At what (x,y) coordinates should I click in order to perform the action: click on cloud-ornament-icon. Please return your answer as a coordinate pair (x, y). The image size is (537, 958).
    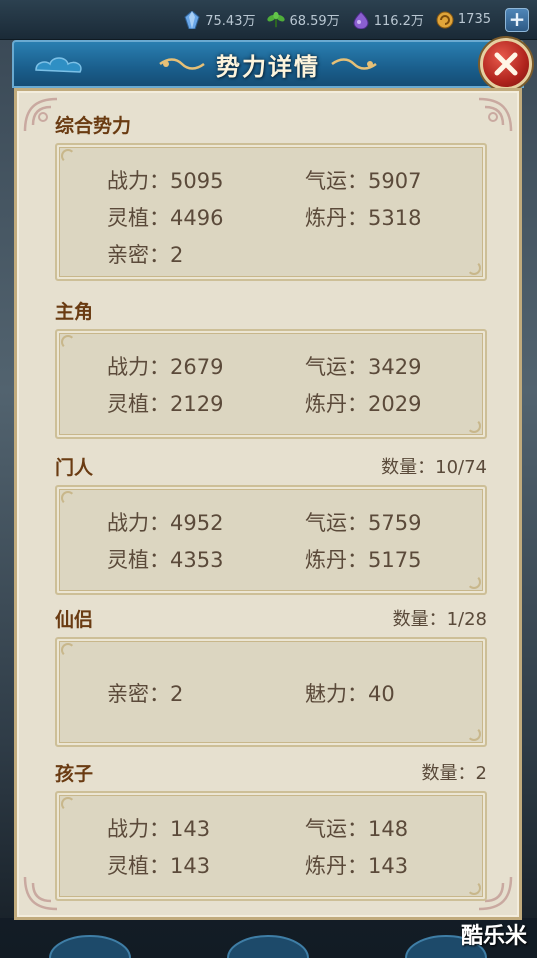
    Looking at the image, I should click on (58, 65).